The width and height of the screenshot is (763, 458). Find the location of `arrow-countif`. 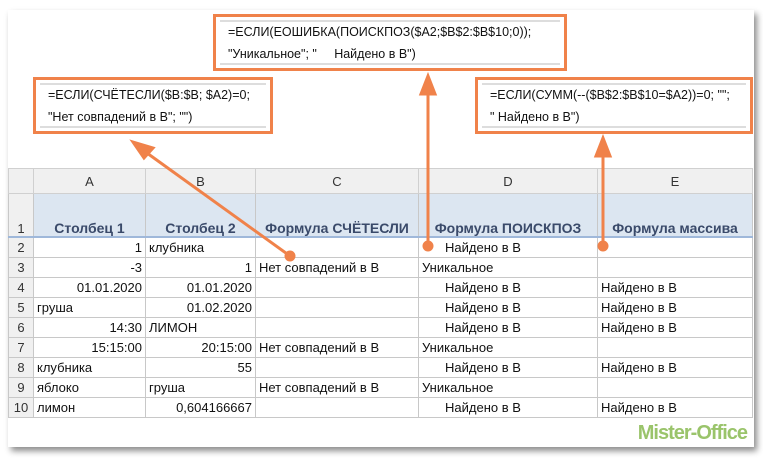

arrow-countif is located at coordinates (215, 202).